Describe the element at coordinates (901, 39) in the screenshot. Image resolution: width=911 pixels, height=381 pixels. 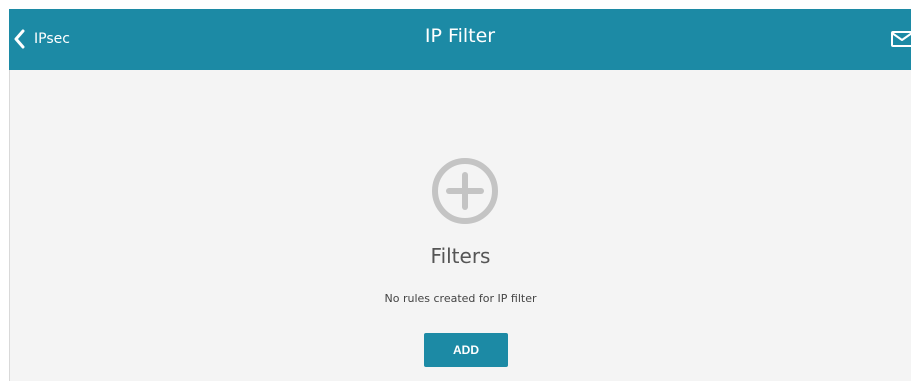
I see `envelope-icon` at that location.